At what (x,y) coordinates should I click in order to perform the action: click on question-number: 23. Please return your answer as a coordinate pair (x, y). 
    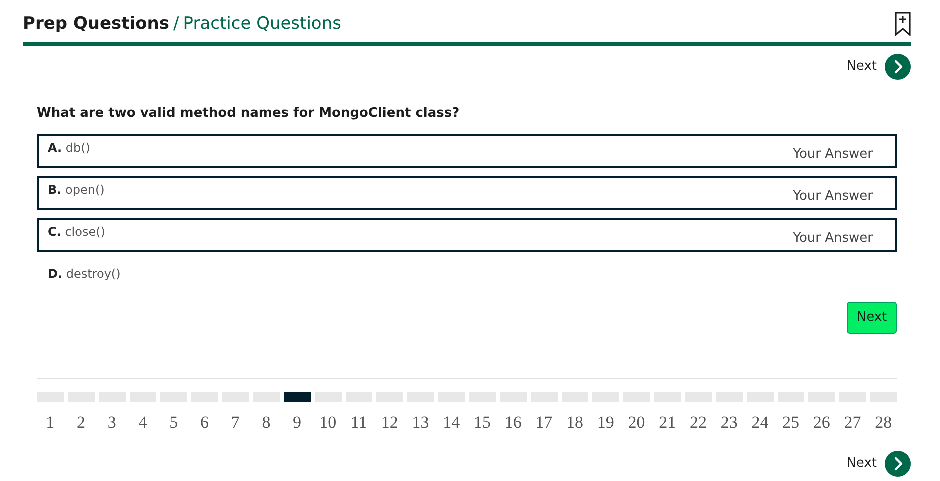
    Looking at the image, I should click on (729, 422).